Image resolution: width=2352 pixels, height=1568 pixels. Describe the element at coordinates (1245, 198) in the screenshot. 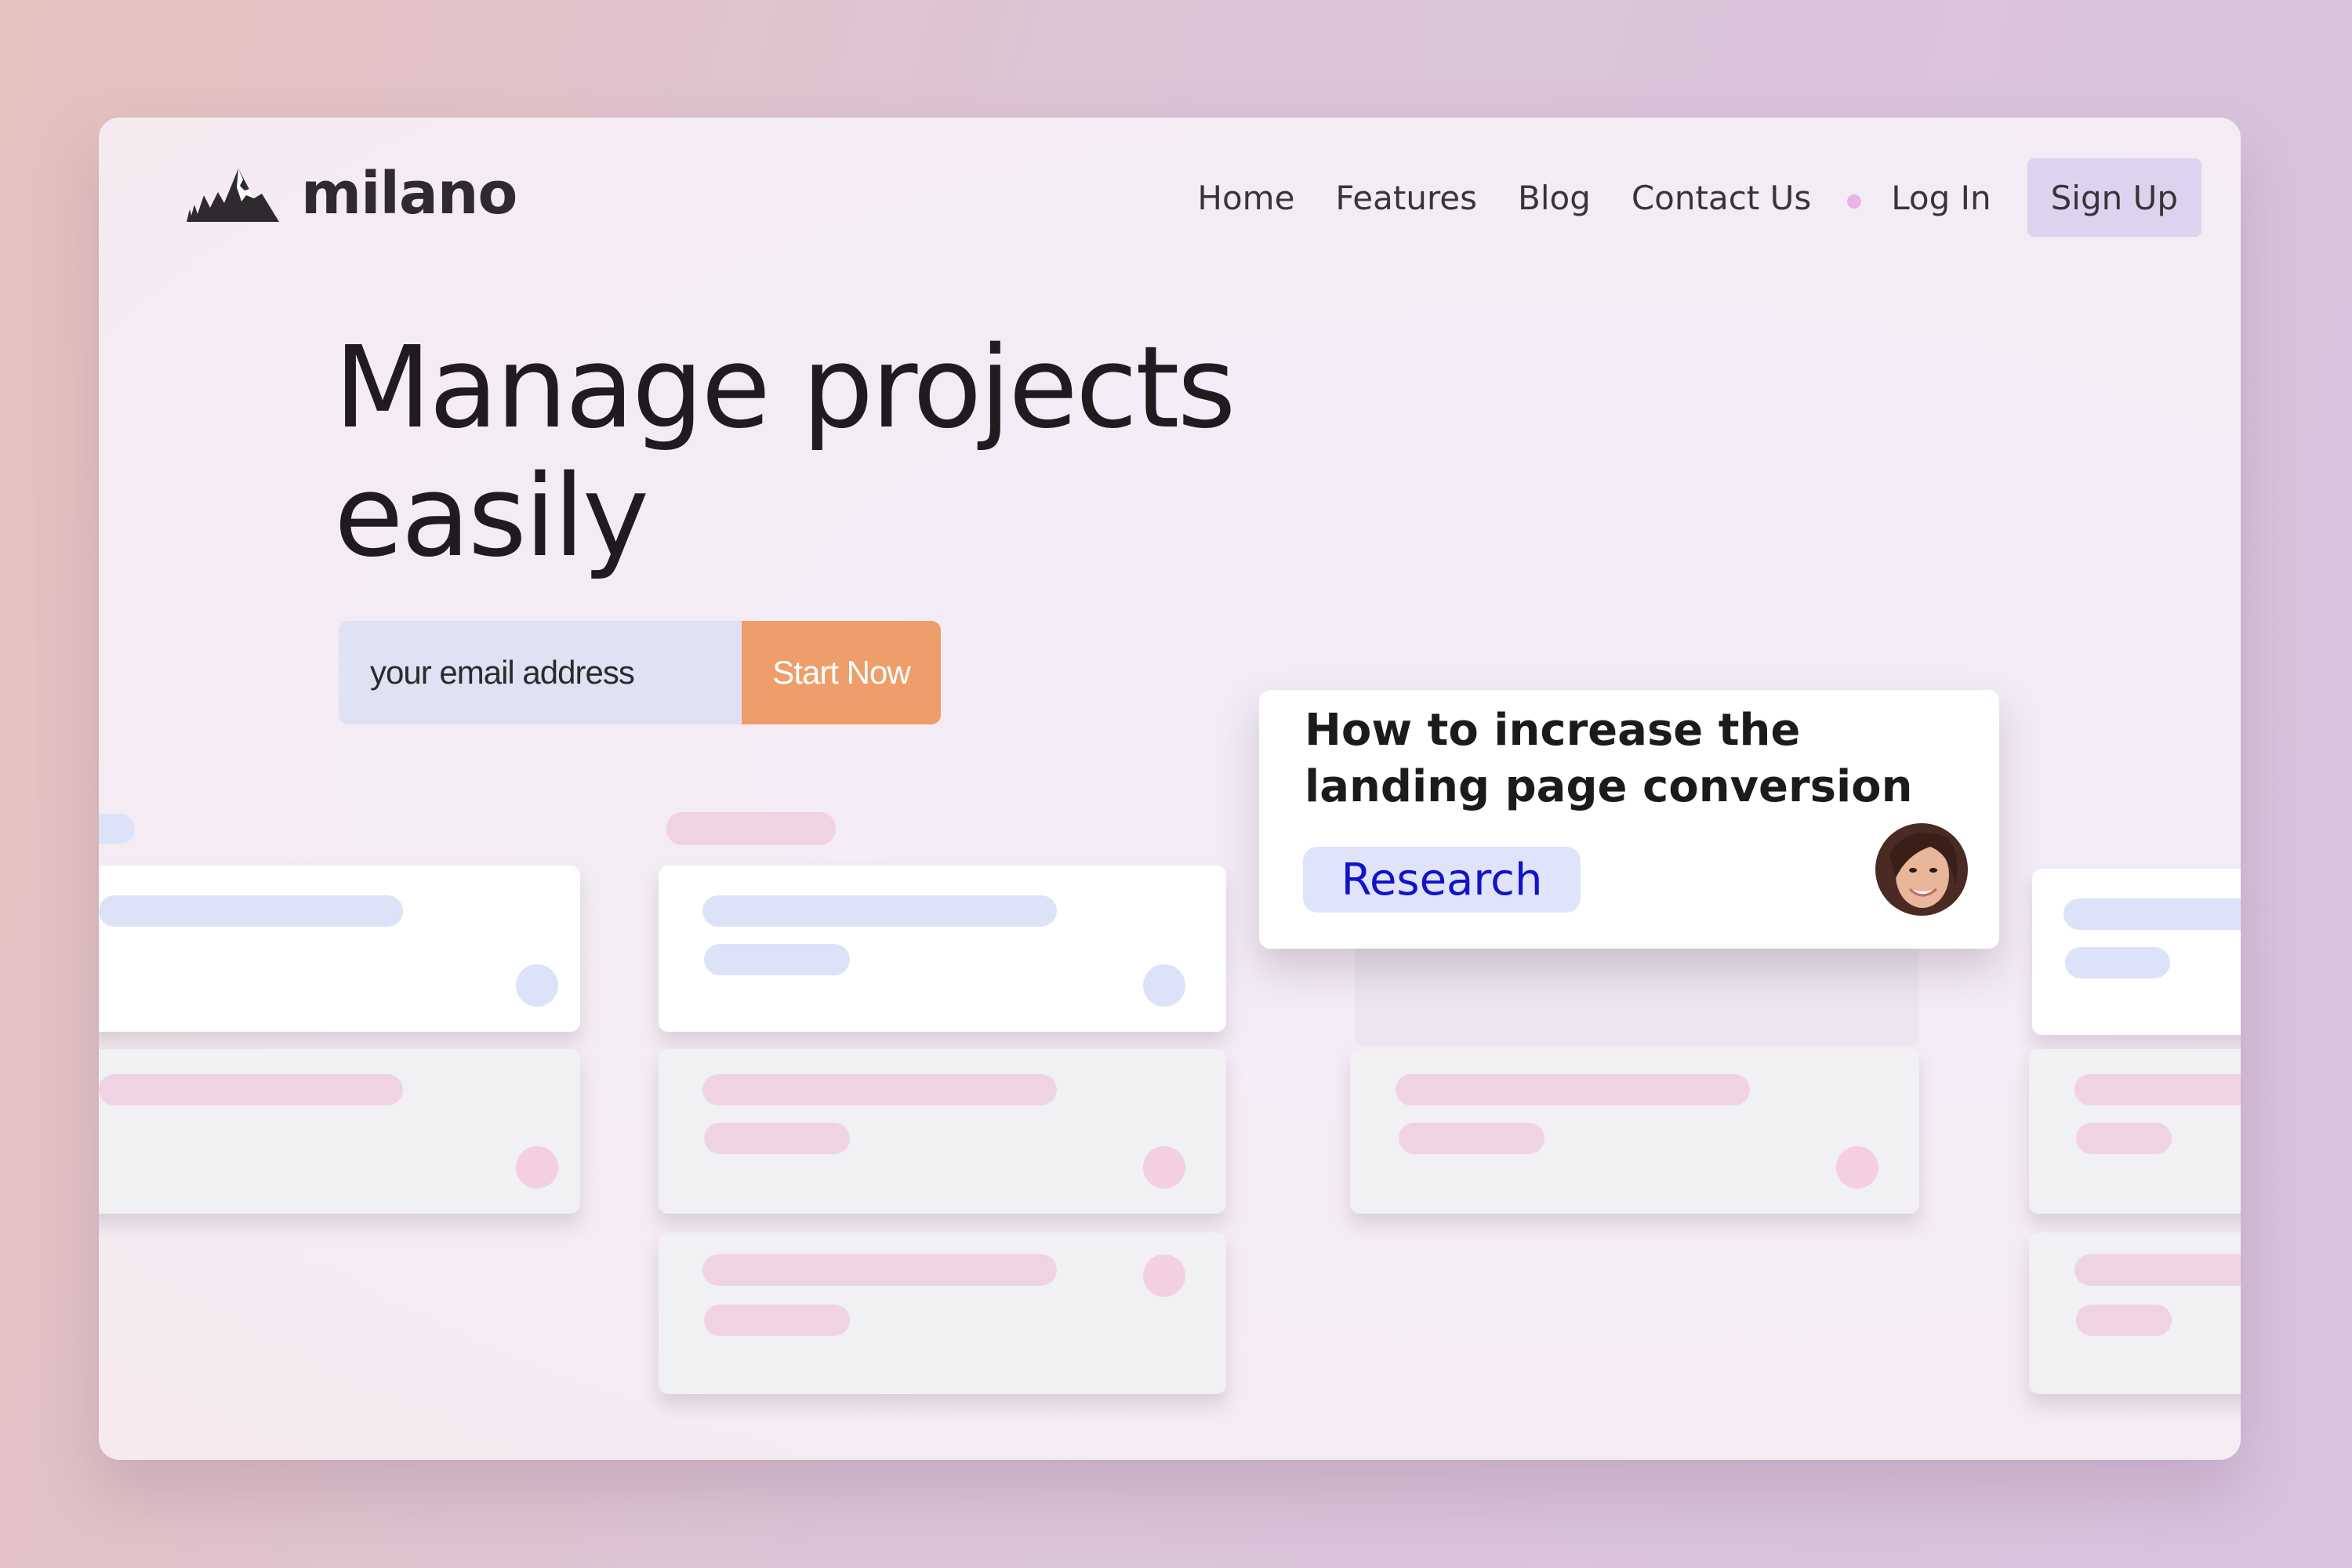

I see `nav-home-link: Home` at that location.